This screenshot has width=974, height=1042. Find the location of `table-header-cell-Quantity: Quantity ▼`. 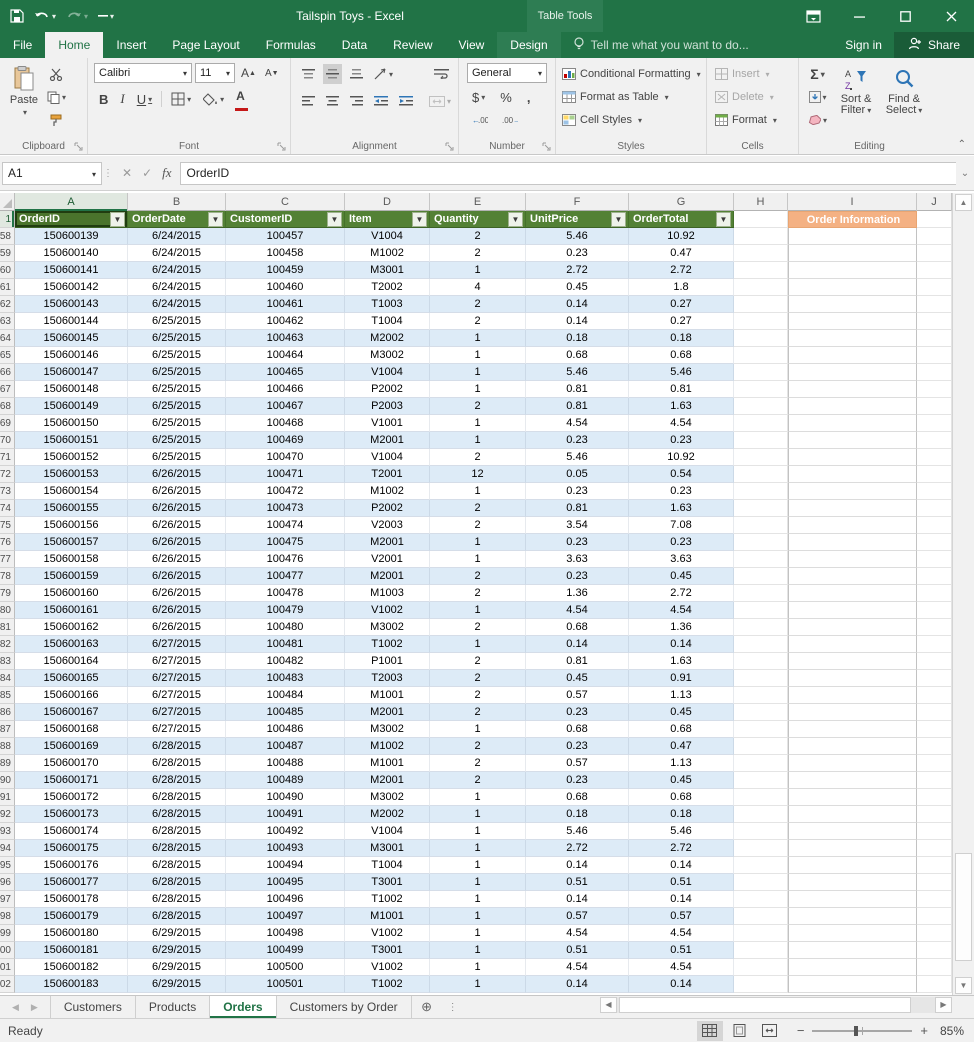

table-header-cell-Quantity: Quantity ▼ is located at coordinates (478, 219).